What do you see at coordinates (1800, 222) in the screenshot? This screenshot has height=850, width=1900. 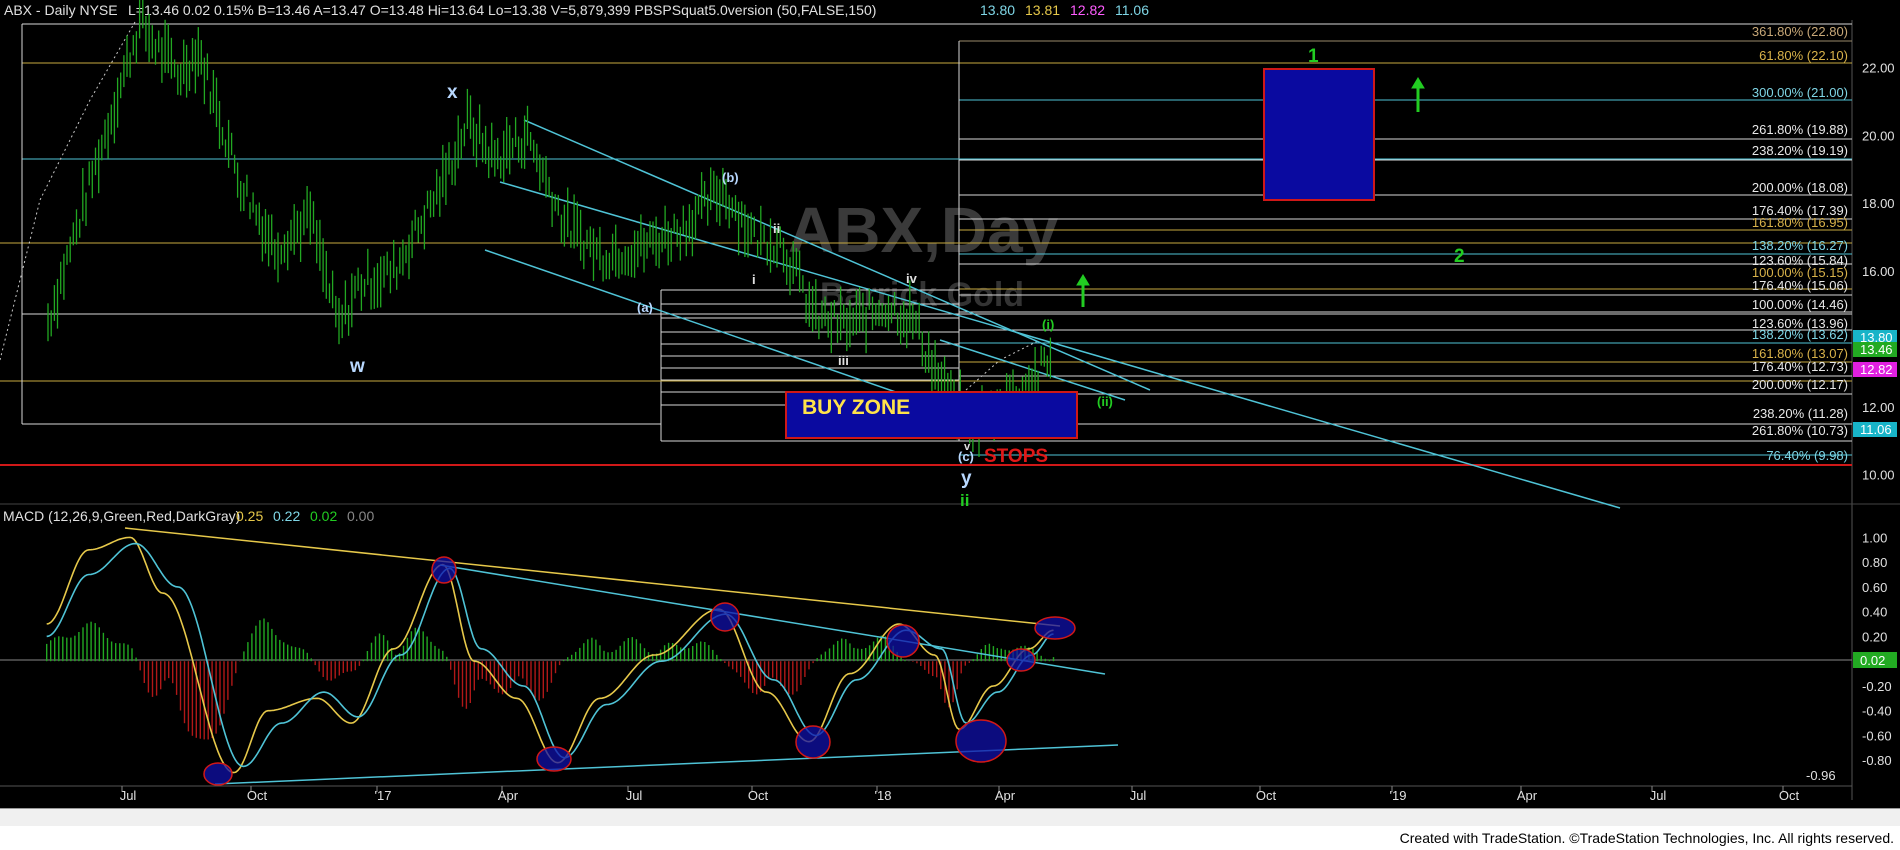 I see `fib-label: 161.80% (16.95)` at bounding box center [1800, 222].